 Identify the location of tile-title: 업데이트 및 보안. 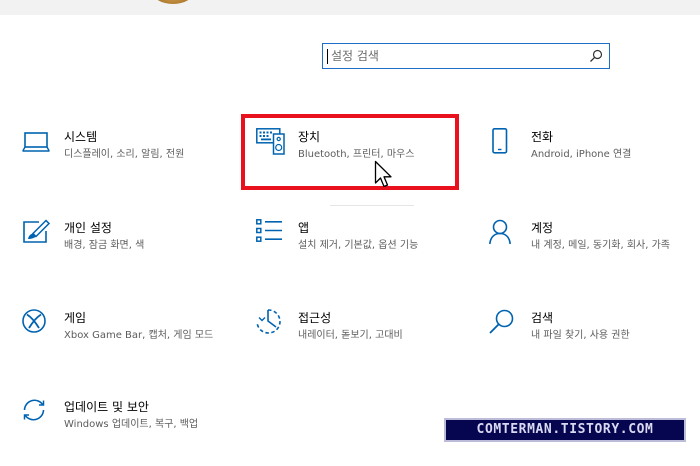
(106, 407).